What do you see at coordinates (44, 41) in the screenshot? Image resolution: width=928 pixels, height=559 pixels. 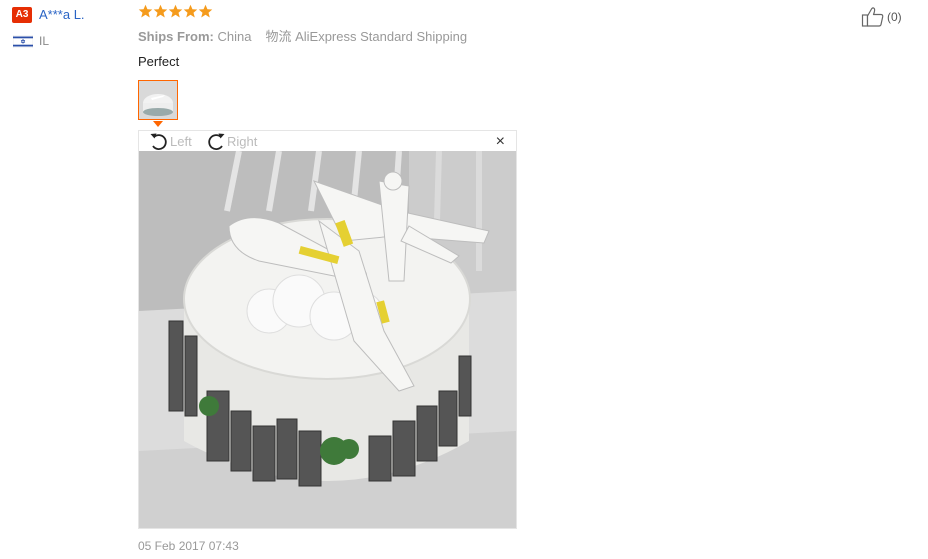 I see `reviewer-country: IL` at bounding box center [44, 41].